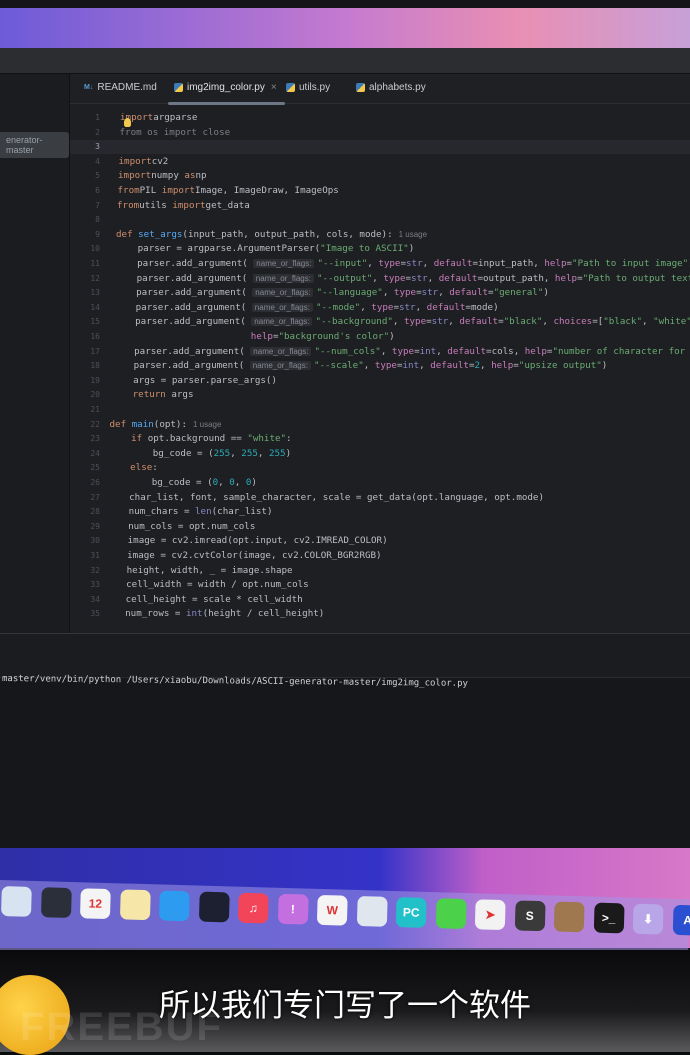 The width and height of the screenshot is (690, 1055). I want to click on code-token: num_cols = opt.num_cols, so click(180, 526).